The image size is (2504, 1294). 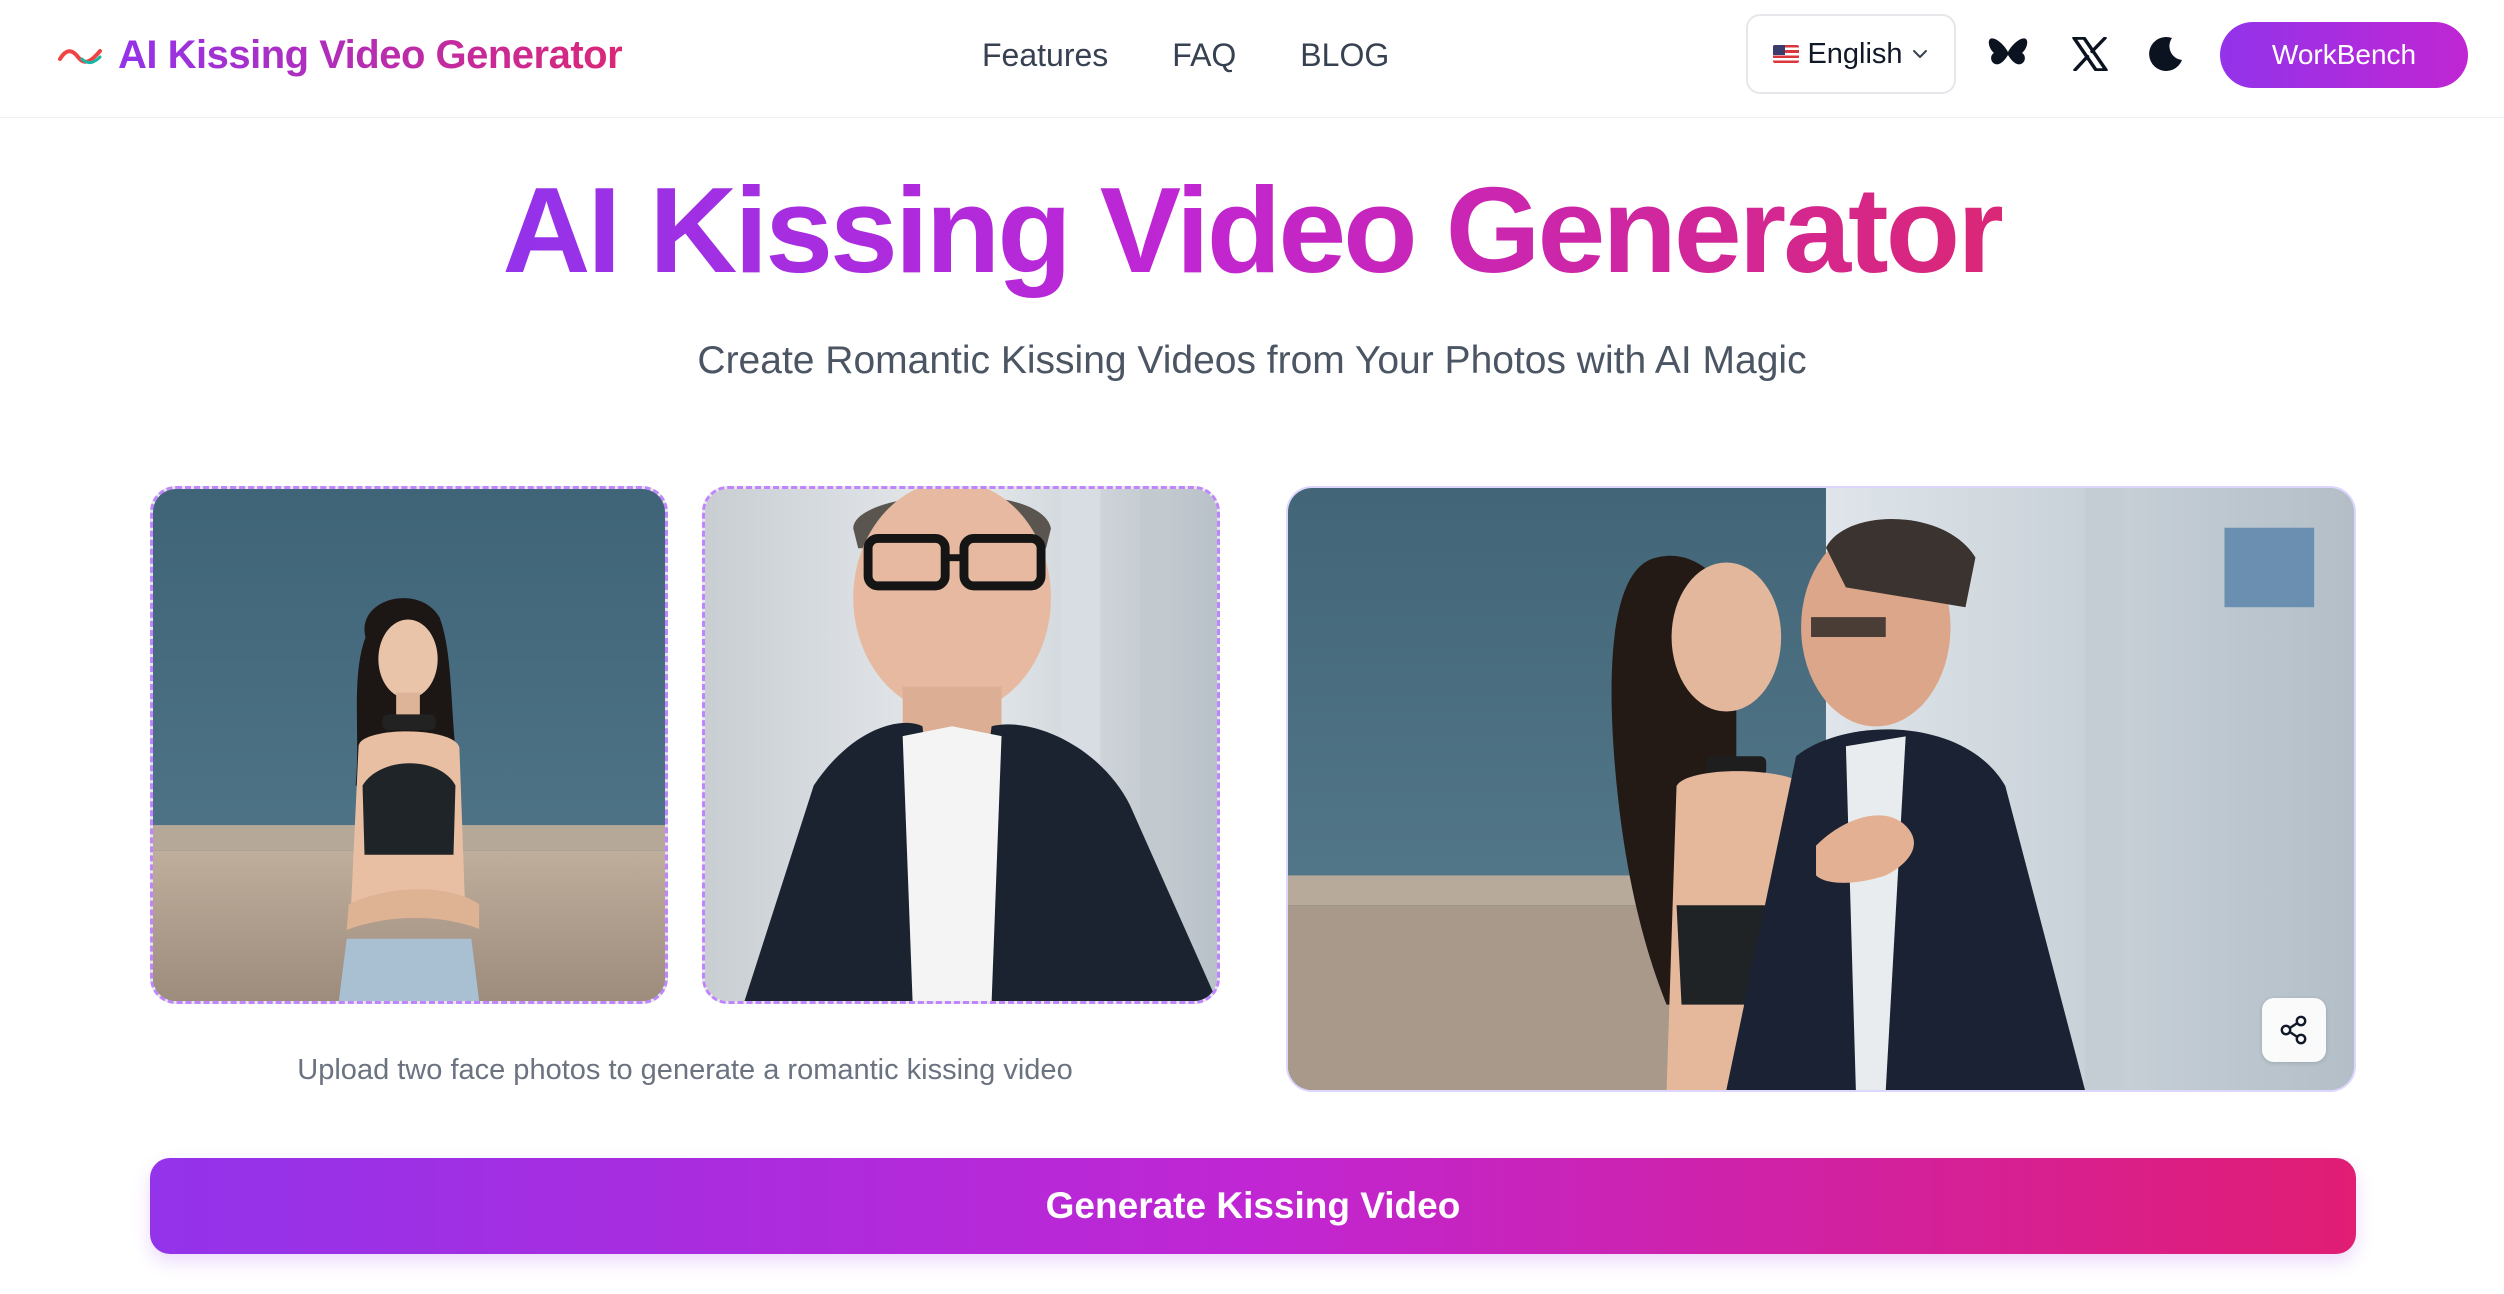 What do you see at coordinates (2008, 54) in the screenshot?
I see `bluesky-butterfly-icon` at bounding box center [2008, 54].